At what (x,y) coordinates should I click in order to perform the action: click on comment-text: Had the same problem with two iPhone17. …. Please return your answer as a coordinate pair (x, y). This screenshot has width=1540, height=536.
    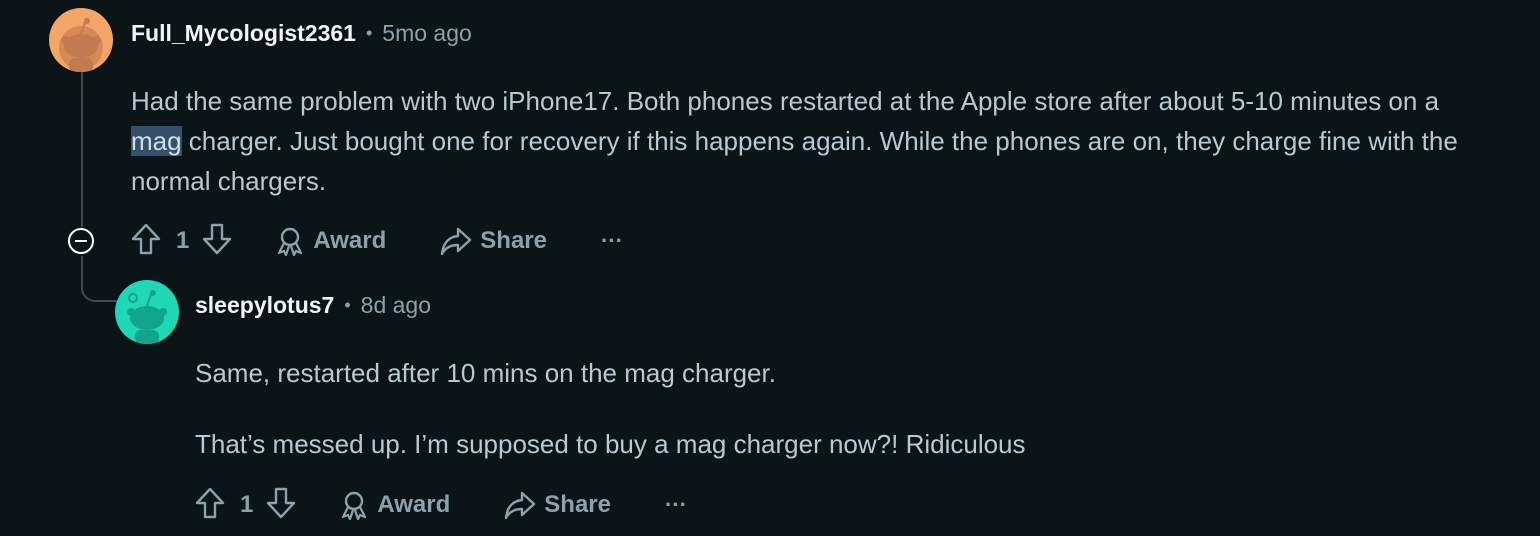
    Looking at the image, I should click on (785, 101).